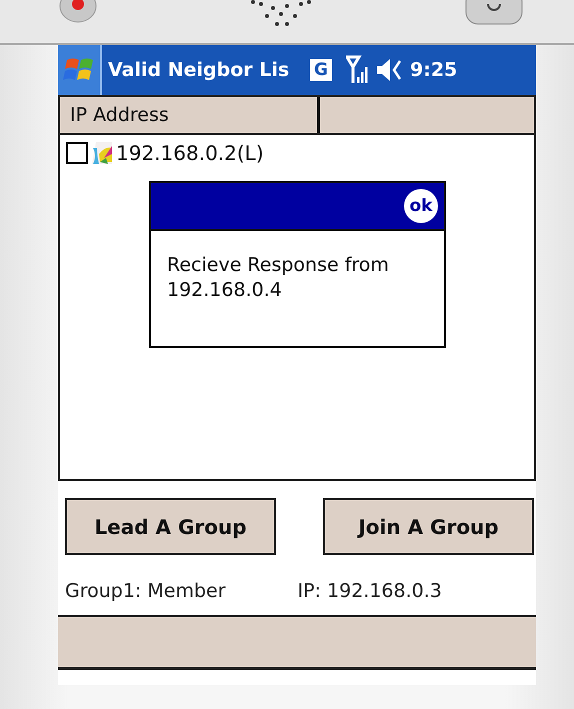 This screenshot has height=709, width=574. Describe the element at coordinates (190, 153) in the screenshot. I see `ip-address: 192.168.0.2(L)` at that location.